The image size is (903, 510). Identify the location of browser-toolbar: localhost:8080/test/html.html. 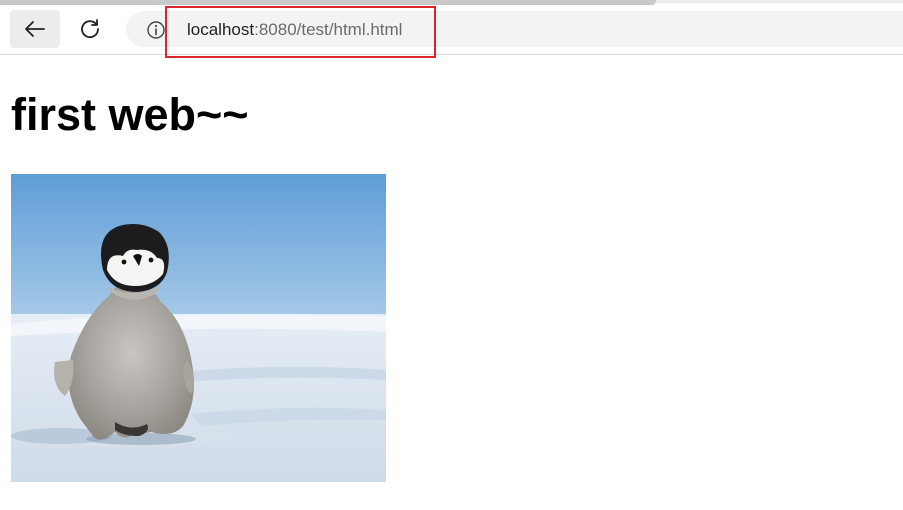
(451, 29).